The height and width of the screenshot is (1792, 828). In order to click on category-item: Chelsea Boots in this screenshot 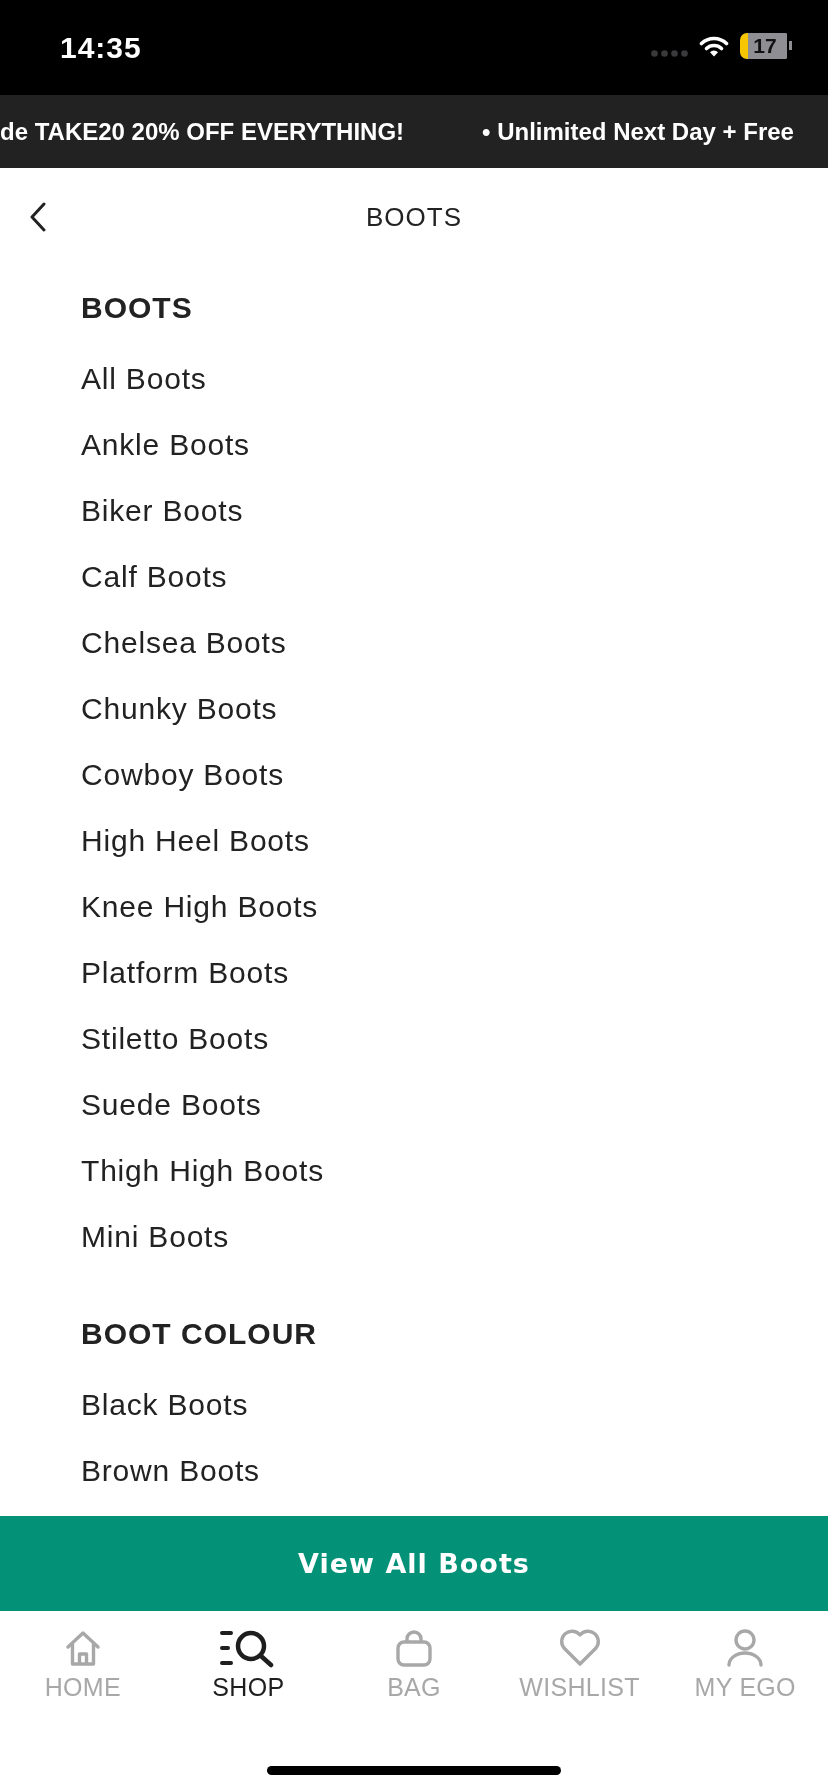, I will do `click(184, 643)`.